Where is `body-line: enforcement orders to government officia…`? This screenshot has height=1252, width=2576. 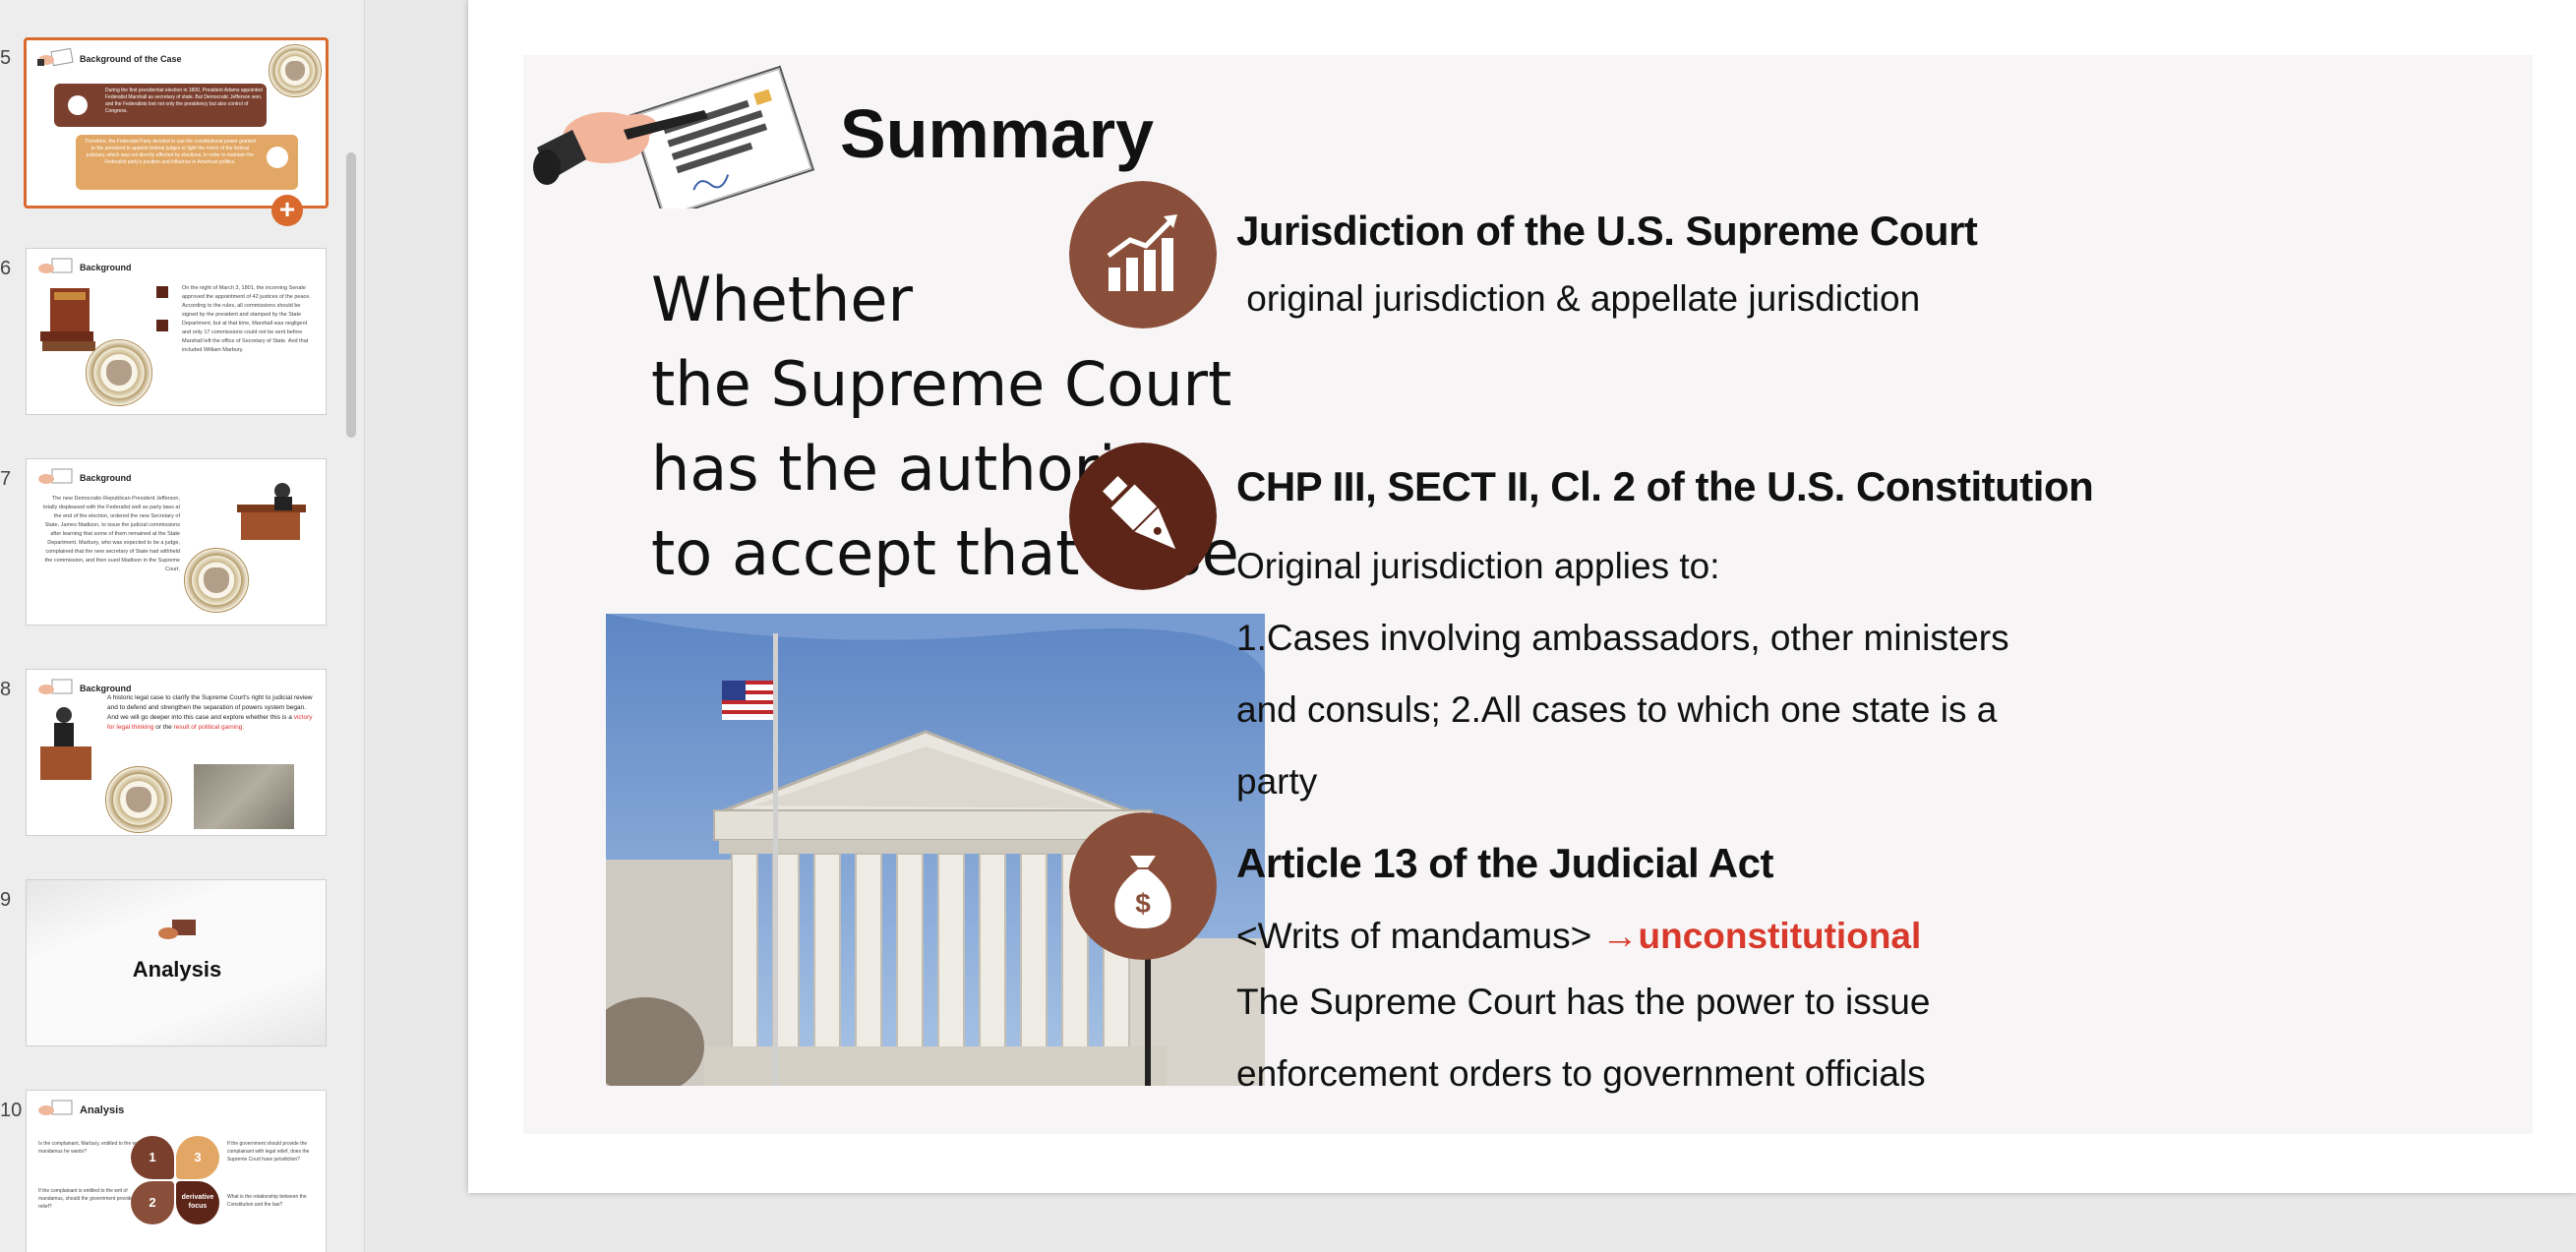 body-line: enforcement orders to government officia… is located at coordinates (1581, 1073).